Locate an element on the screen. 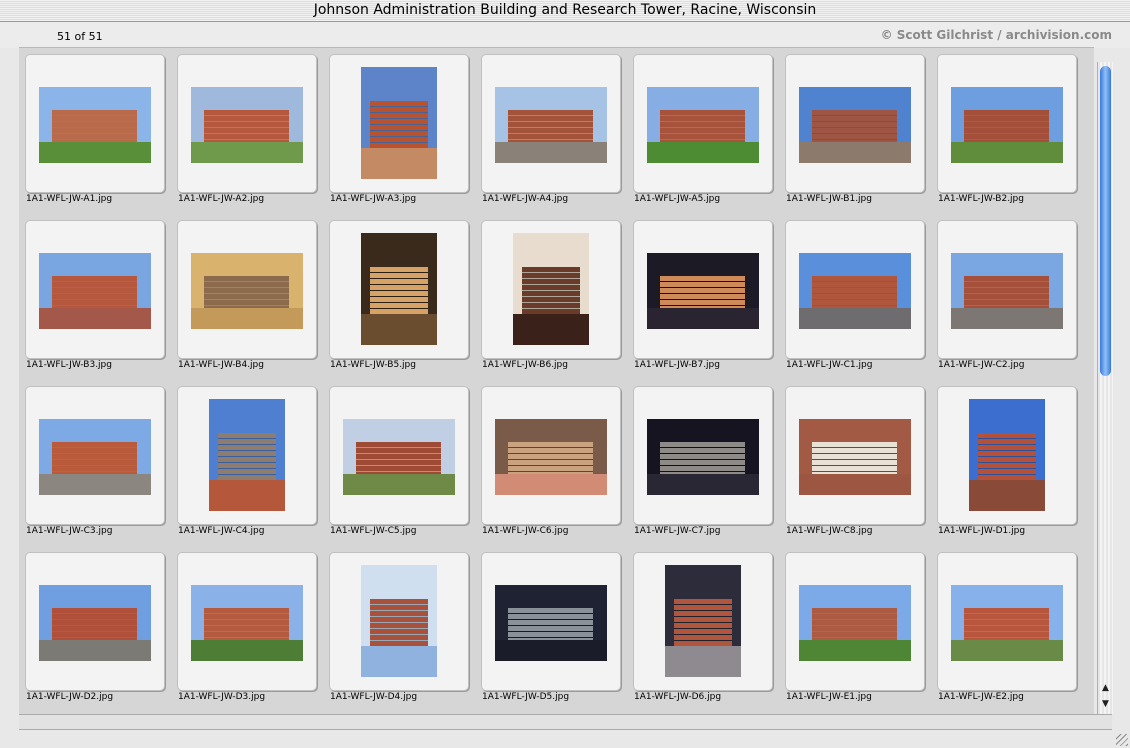  scrollbar-thumb is located at coordinates (1105, 221).